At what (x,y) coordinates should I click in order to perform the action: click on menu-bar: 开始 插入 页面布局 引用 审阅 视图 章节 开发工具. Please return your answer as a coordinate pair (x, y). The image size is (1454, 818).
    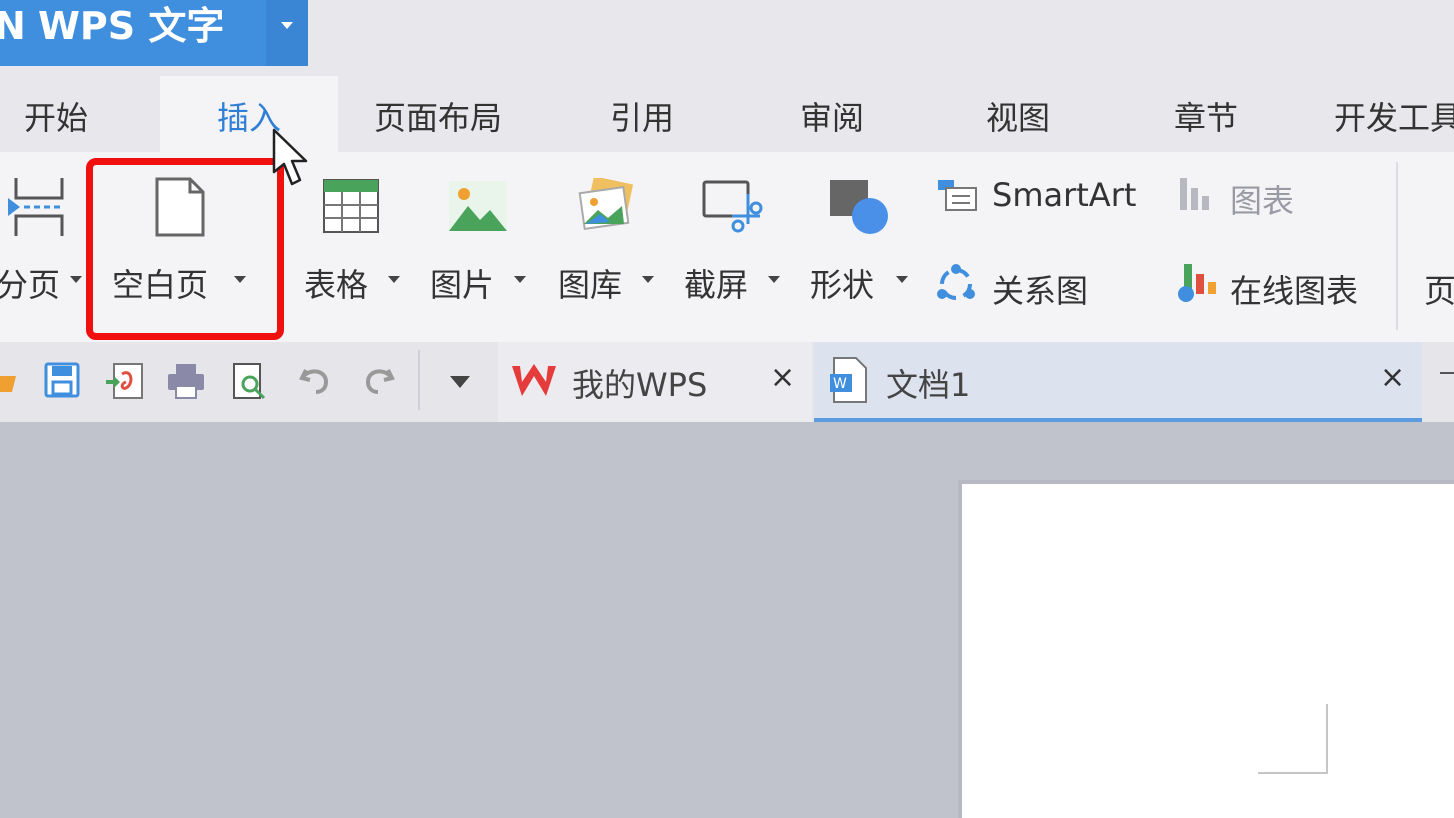
    Looking at the image, I should click on (727, 114).